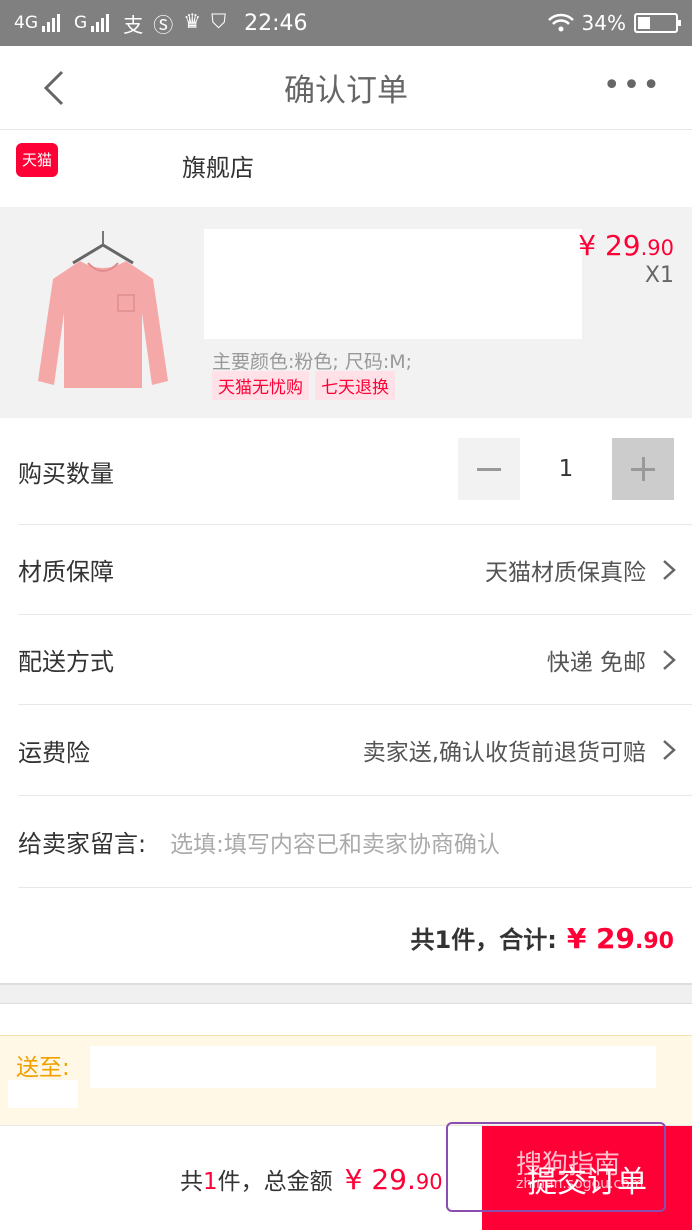 The height and width of the screenshot is (1230, 692). I want to click on product-tags: 天猫无忧购 七天退换, so click(303, 385).